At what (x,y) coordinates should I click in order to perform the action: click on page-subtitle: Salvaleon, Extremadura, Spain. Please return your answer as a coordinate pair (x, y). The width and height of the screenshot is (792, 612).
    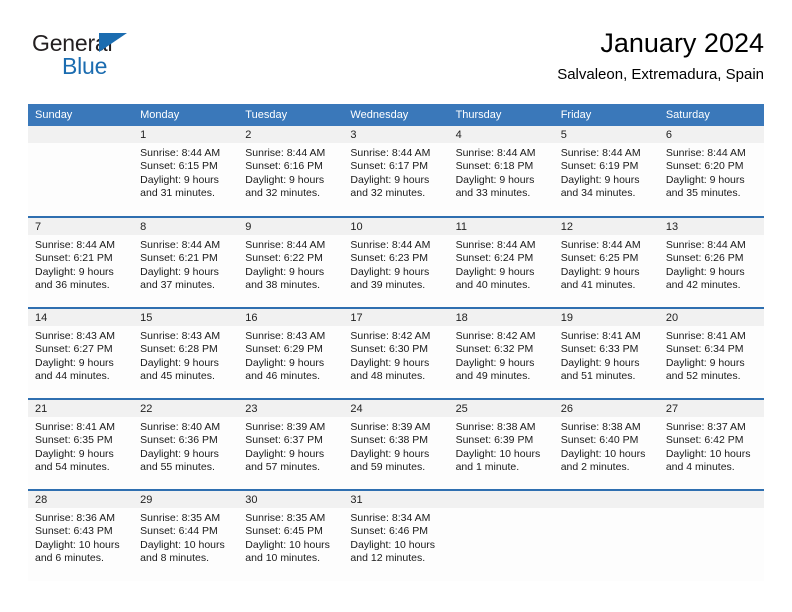
    Looking at the image, I should click on (660, 74).